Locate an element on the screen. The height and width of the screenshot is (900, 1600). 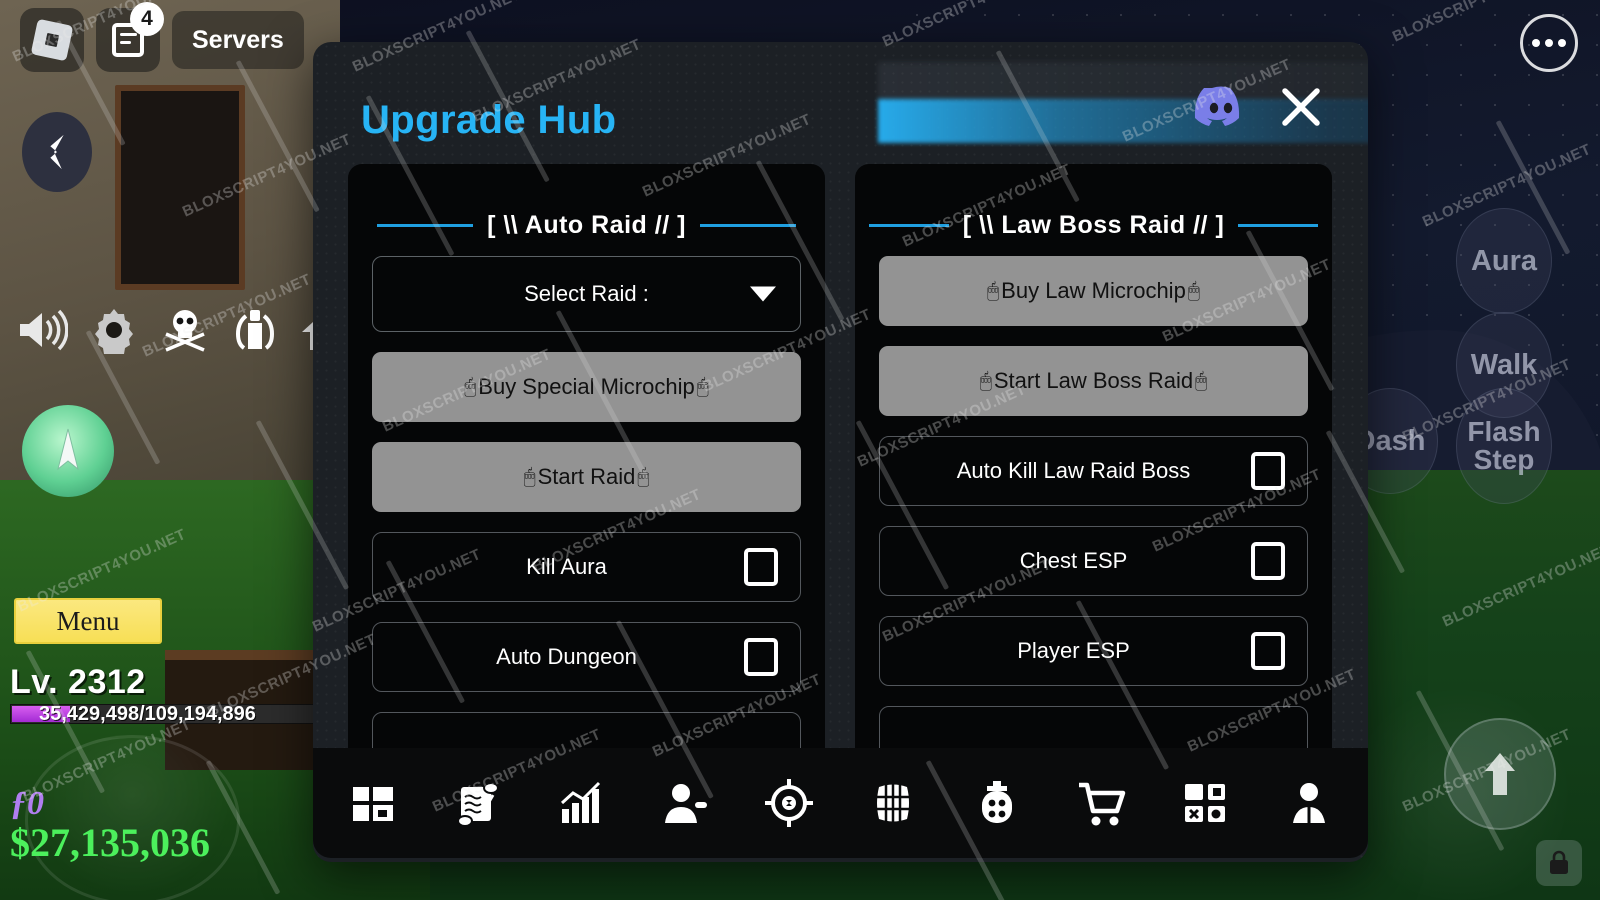
button-label: Buy Special Microchip is located at coordinates (586, 386).